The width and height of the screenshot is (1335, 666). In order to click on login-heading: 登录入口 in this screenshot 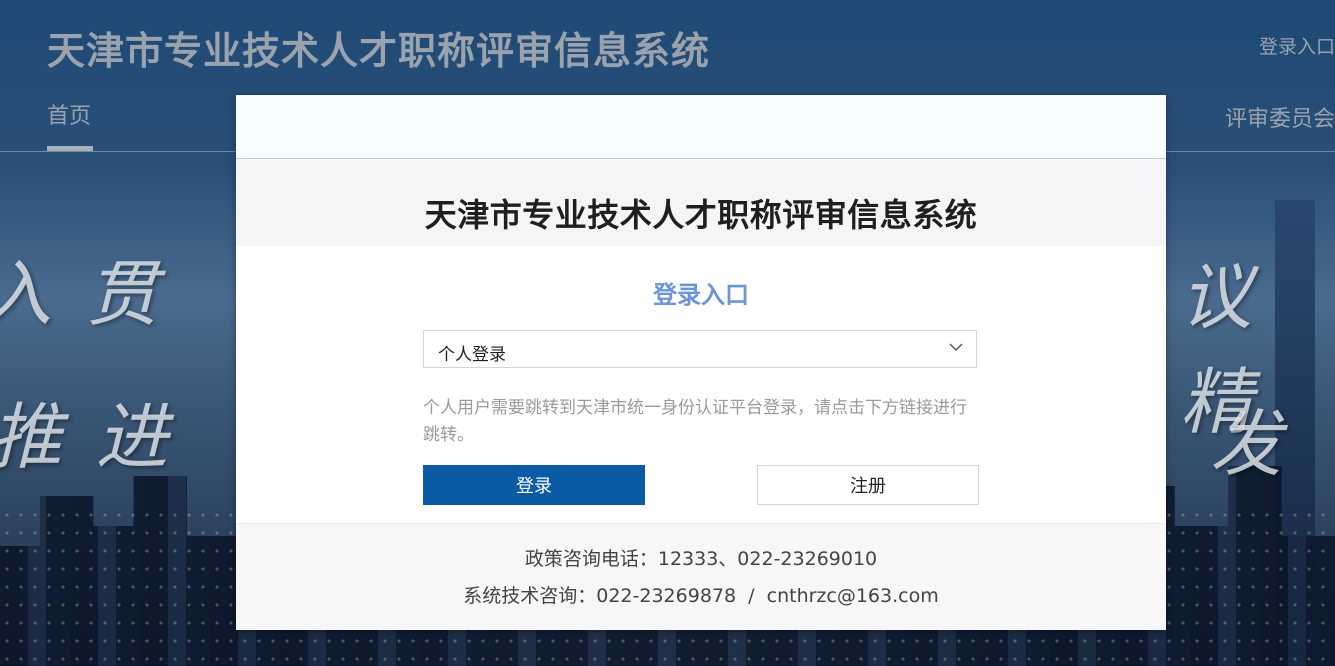, I will do `click(701, 295)`.